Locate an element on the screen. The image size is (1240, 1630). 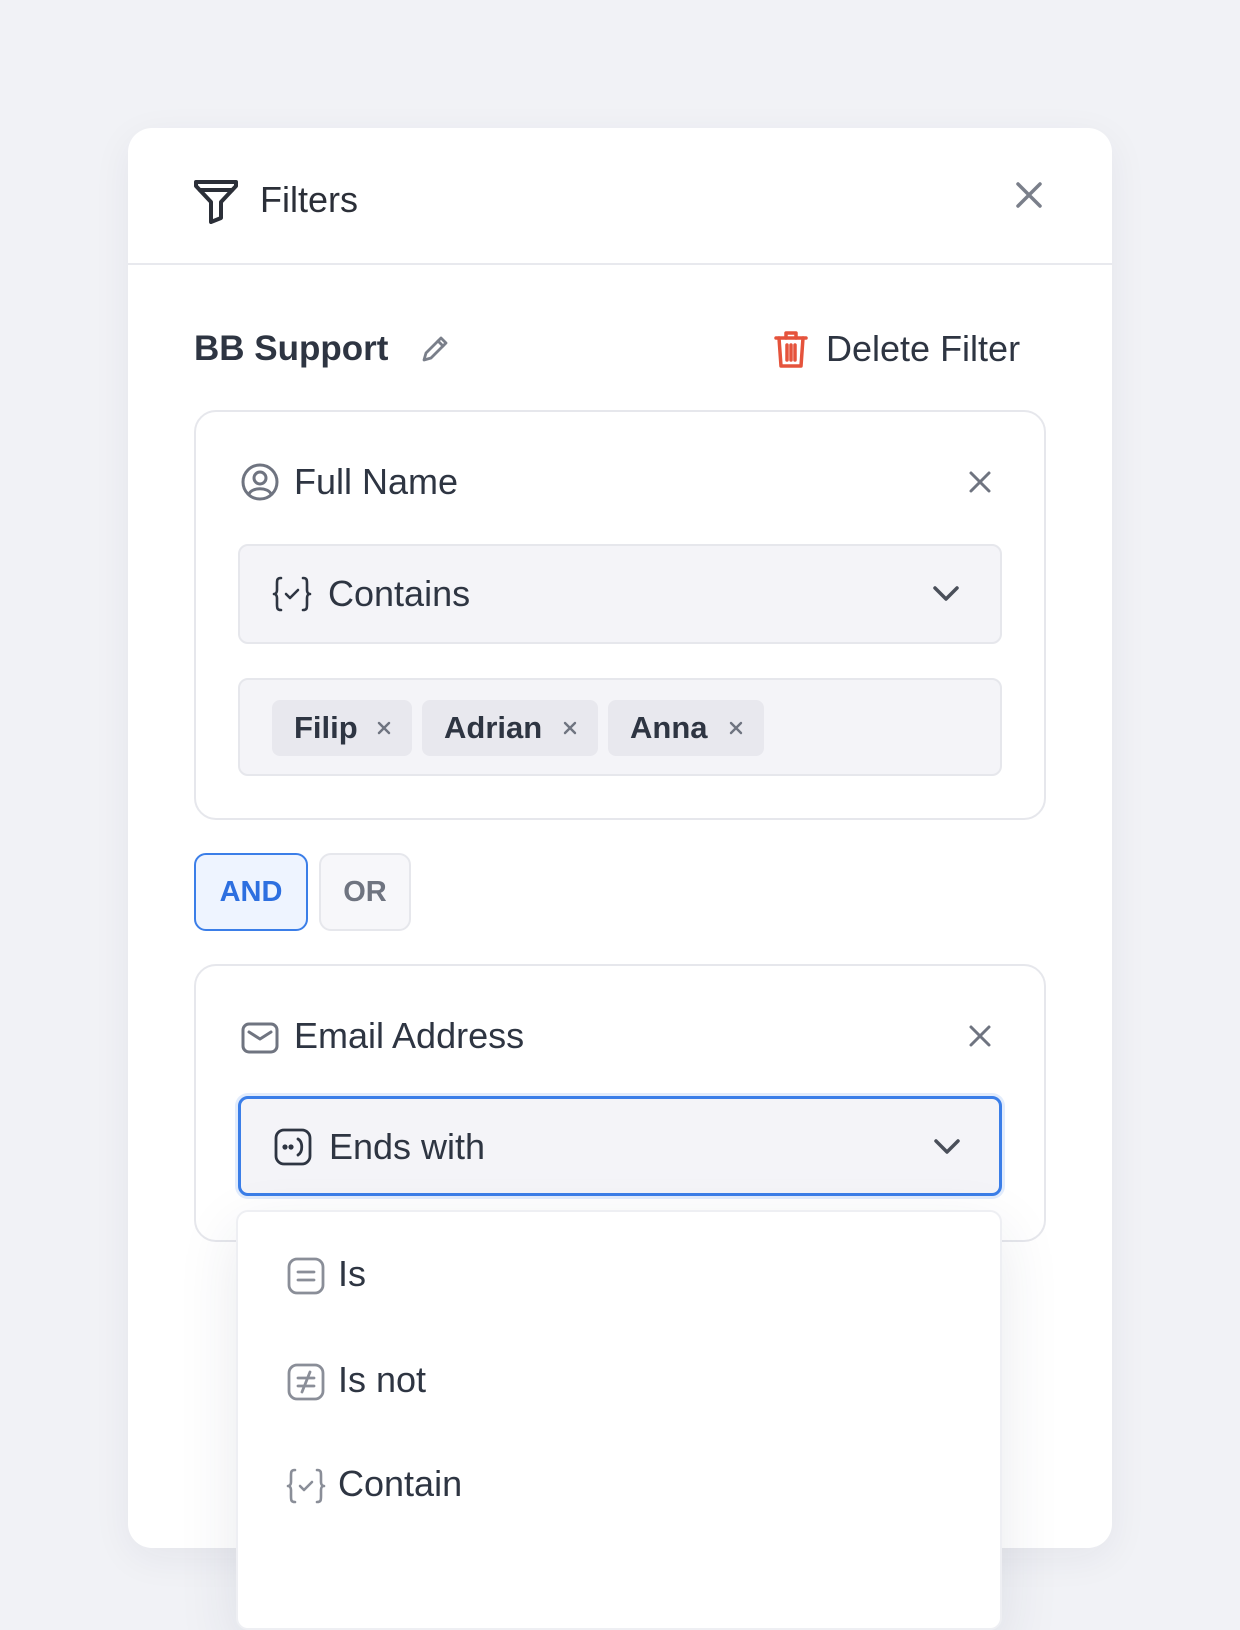
tag-label: Anna is located at coordinates (669, 727).